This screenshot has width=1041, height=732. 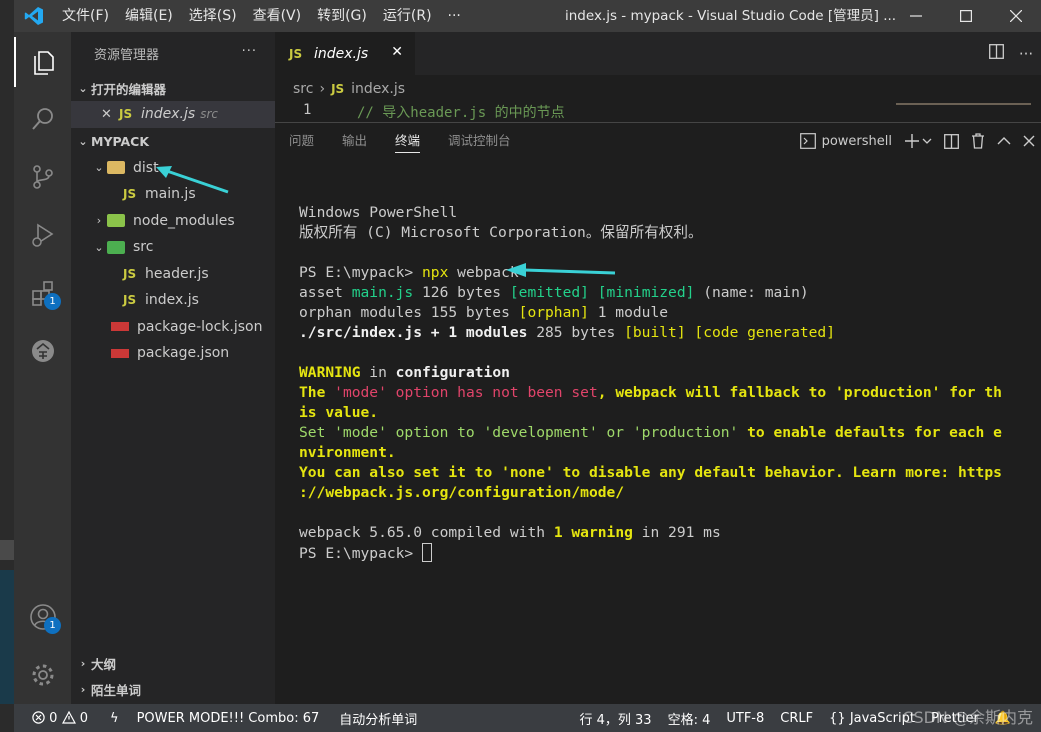 What do you see at coordinates (7, 637) in the screenshot?
I see `desktop-fragment` at bounding box center [7, 637].